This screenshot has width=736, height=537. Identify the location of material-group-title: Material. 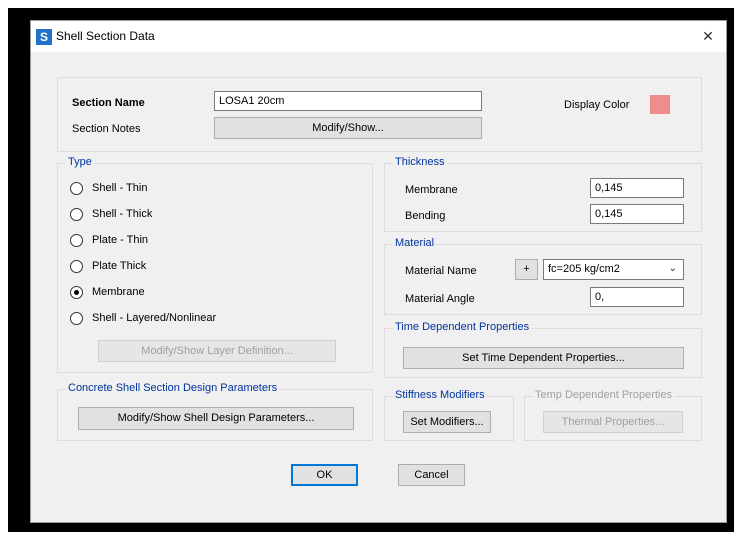
(415, 243).